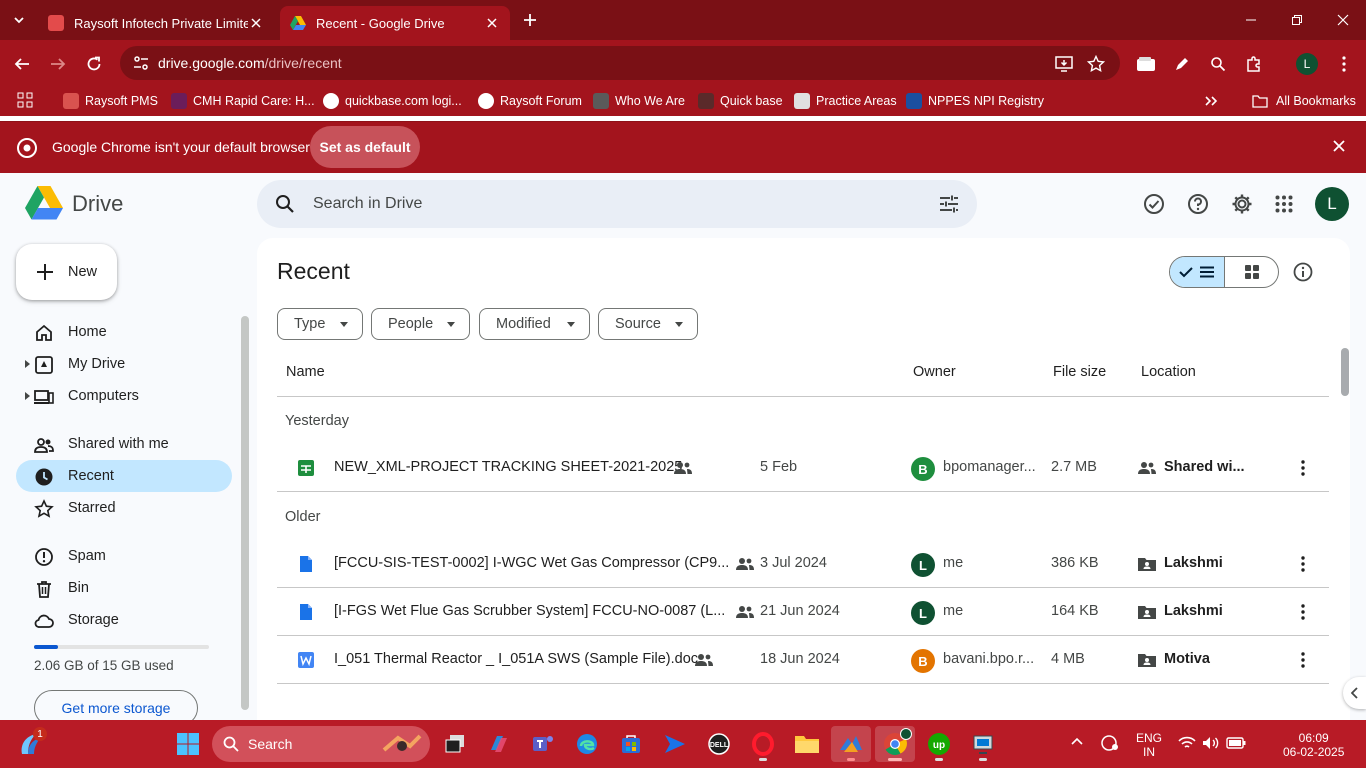 Image resolution: width=1366 pixels, height=768 pixels. I want to click on view-toggle, so click(1224, 272).